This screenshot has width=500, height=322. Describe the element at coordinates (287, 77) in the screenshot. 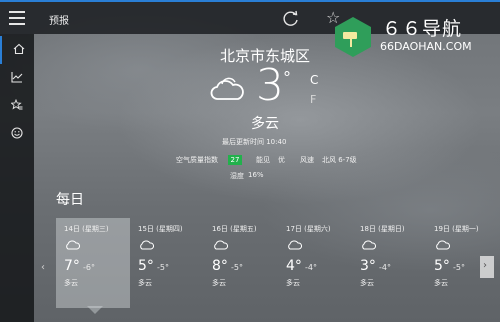

I see `degree-symbol: °` at that location.